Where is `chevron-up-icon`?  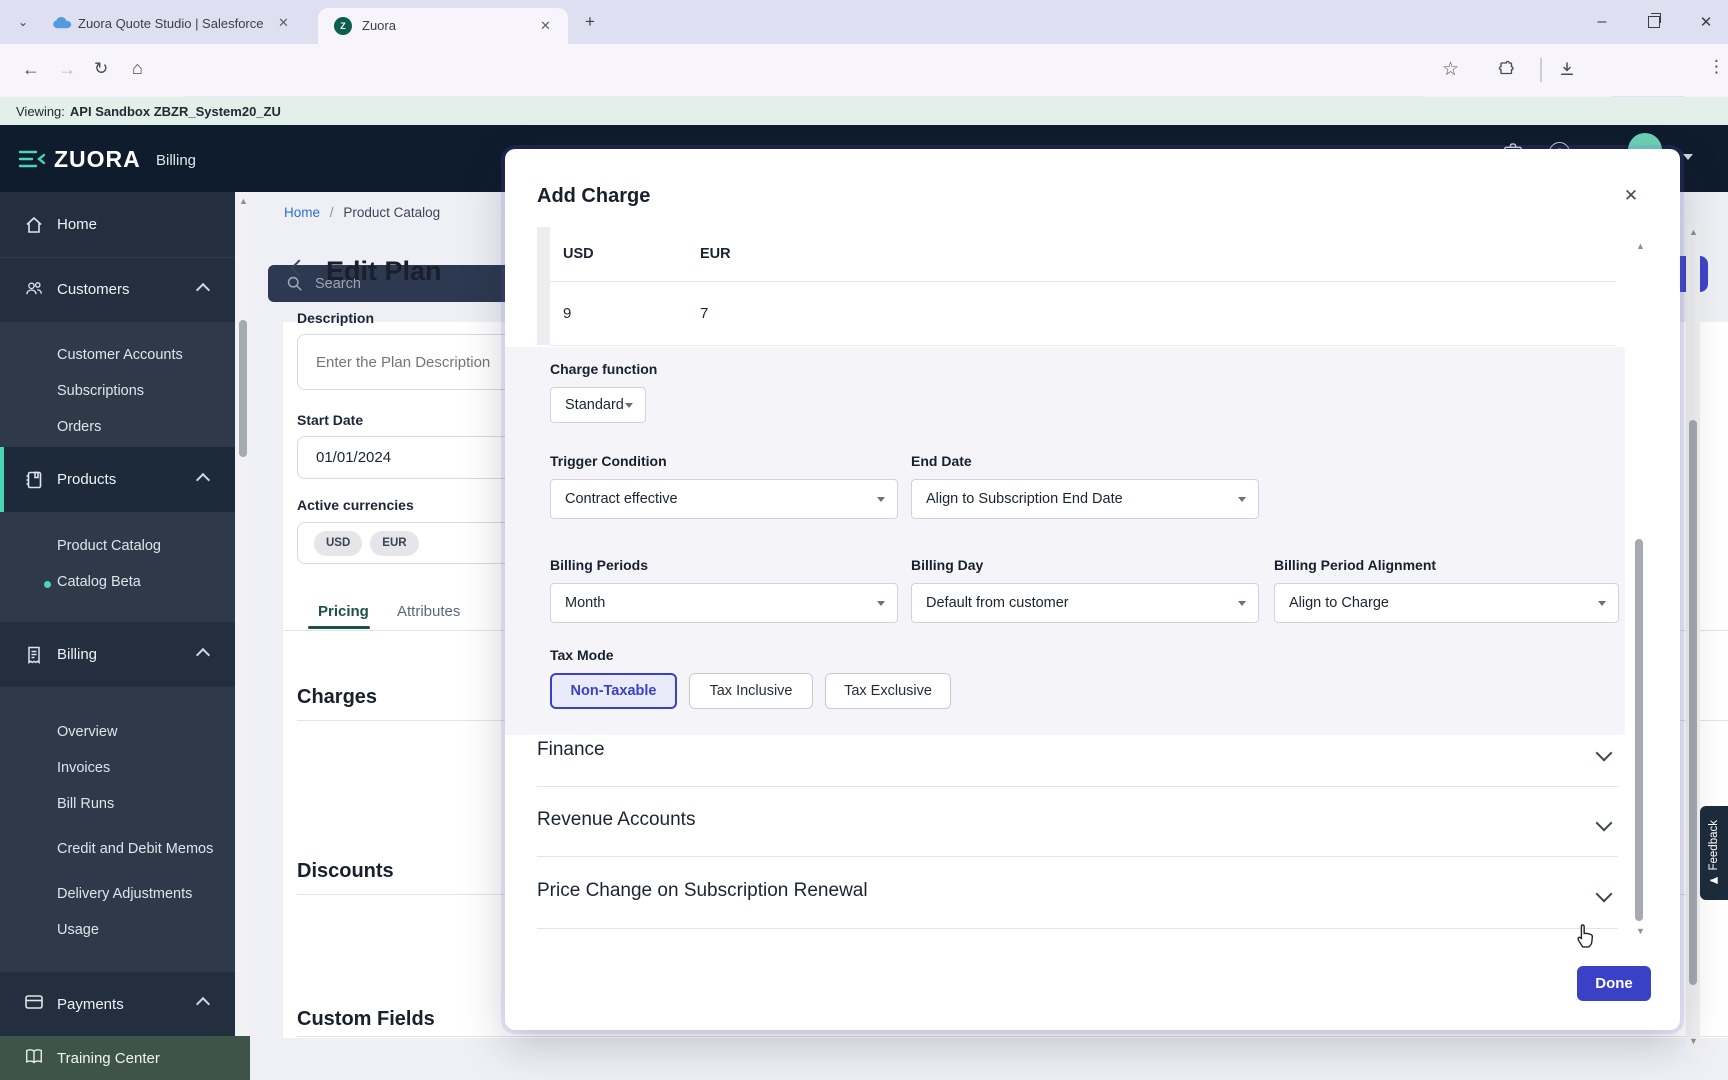 chevron-up-icon is located at coordinates (203, 289).